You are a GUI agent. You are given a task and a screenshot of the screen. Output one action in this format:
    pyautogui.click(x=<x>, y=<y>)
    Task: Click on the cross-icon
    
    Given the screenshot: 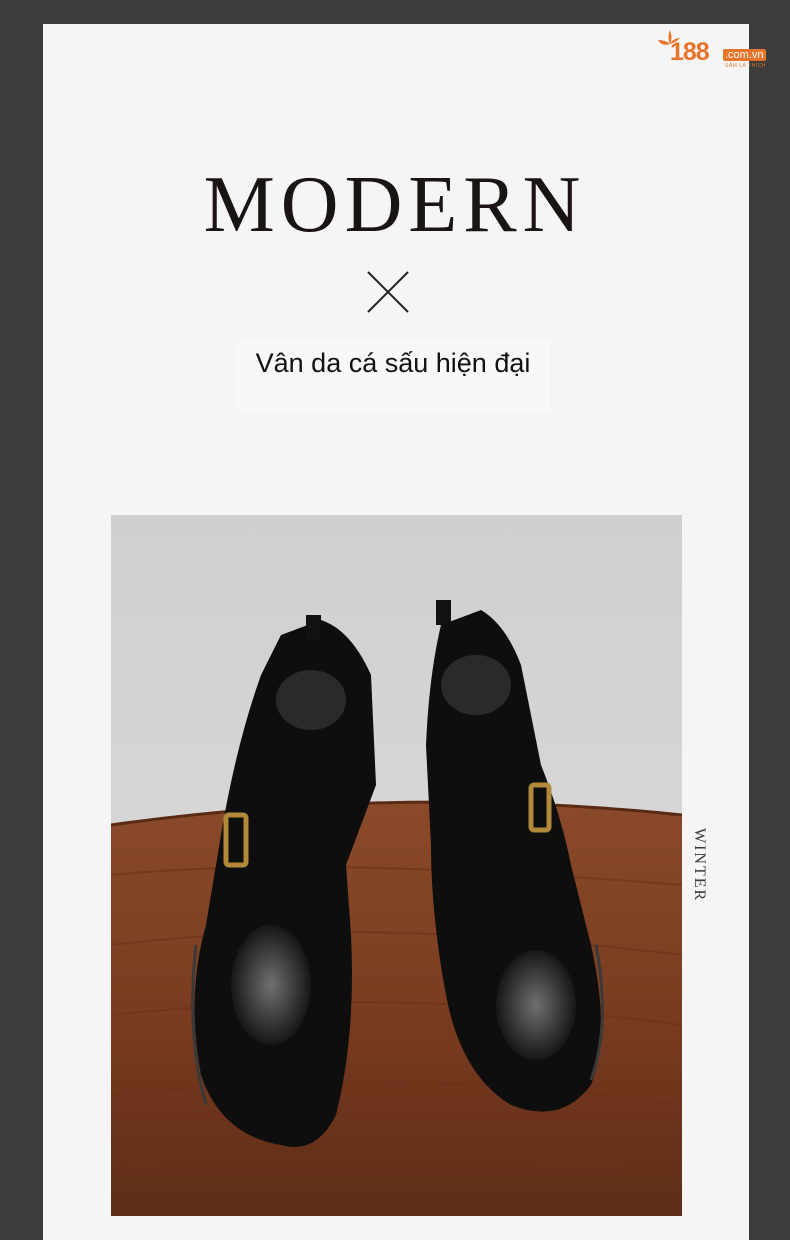 What is the action you would take?
    pyautogui.click(x=388, y=292)
    